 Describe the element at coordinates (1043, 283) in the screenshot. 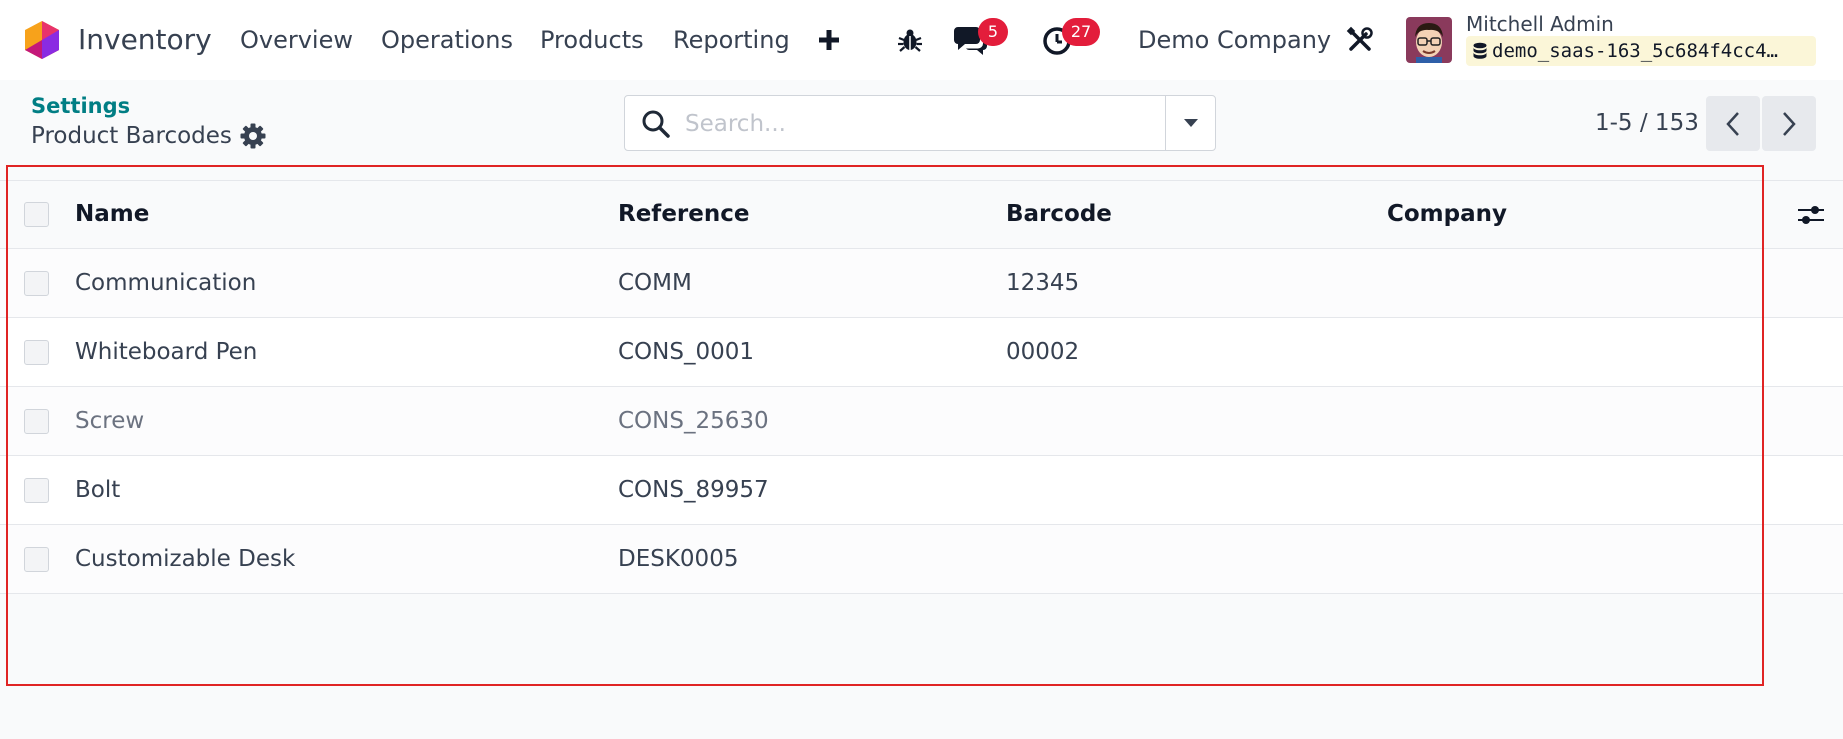

I see `cell-barcode: 12345` at that location.